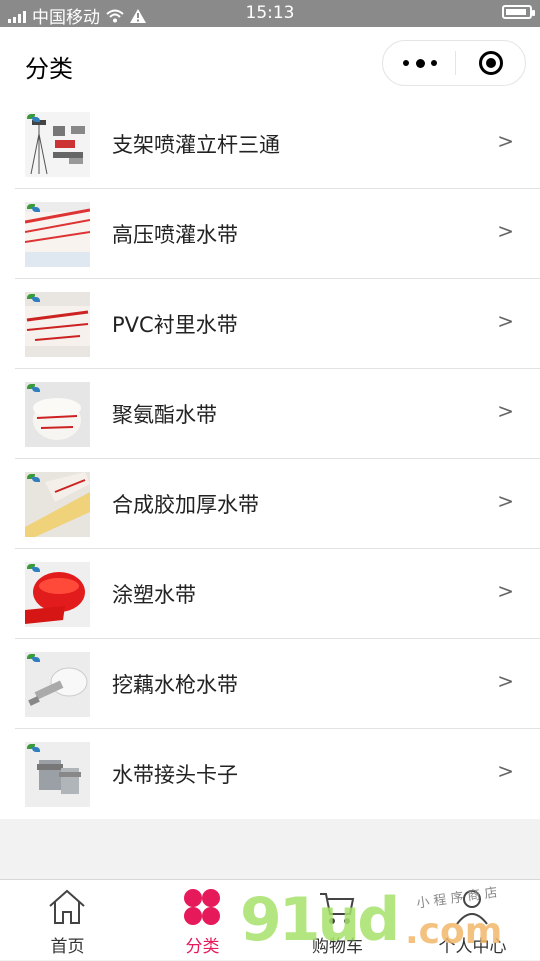 The height and width of the screenshot is (961, 540). I want to click on tab-label: 个人中心, so click(472, 947).